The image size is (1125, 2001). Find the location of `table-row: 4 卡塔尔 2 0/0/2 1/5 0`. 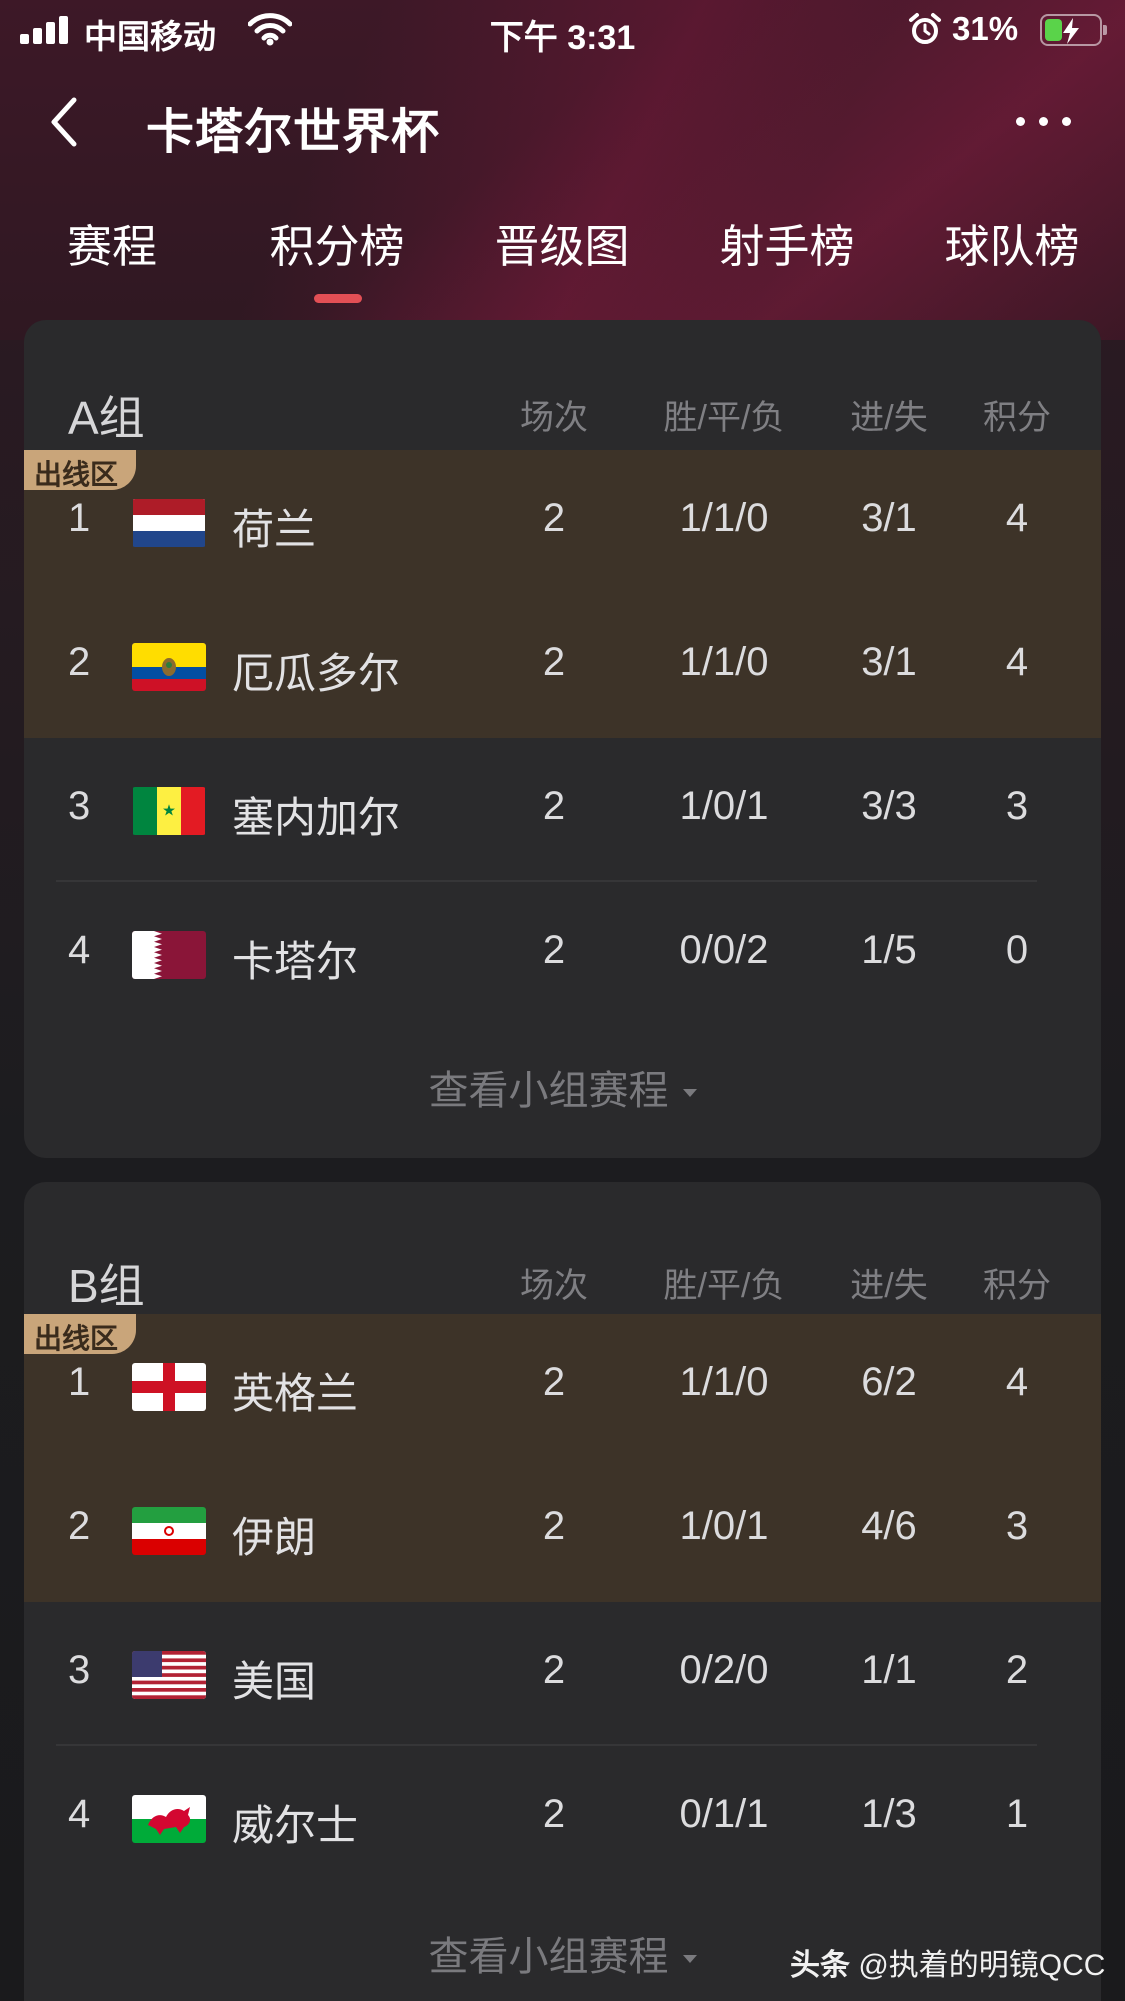

table-row: 4 卡塔尔 2 0/0/2 1/5 0 is located at coordinates (562, 954).